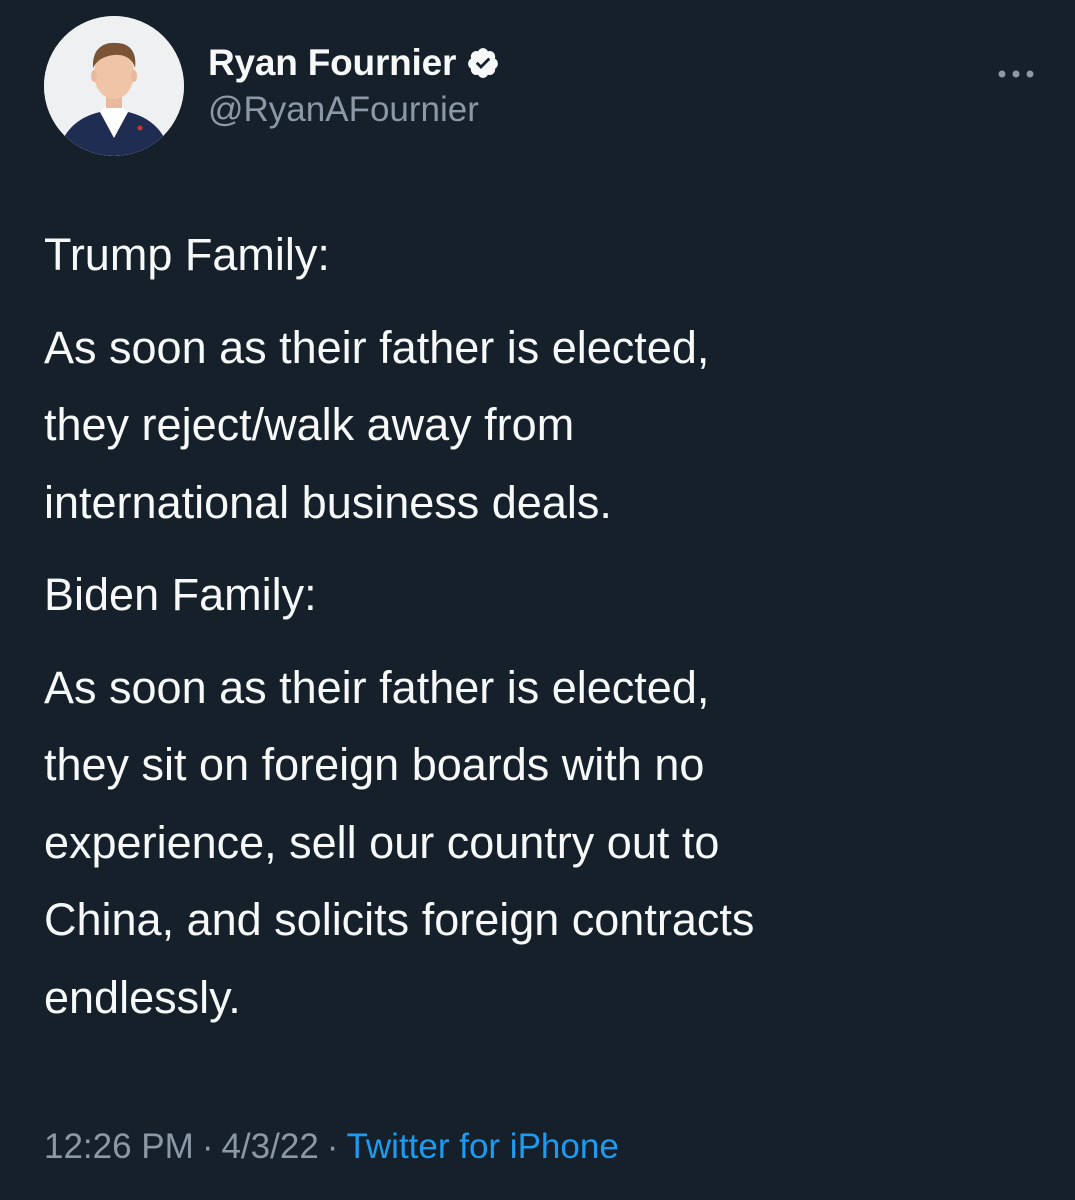  I want to click on handle: @RyanAFournier, so click(354, 110).